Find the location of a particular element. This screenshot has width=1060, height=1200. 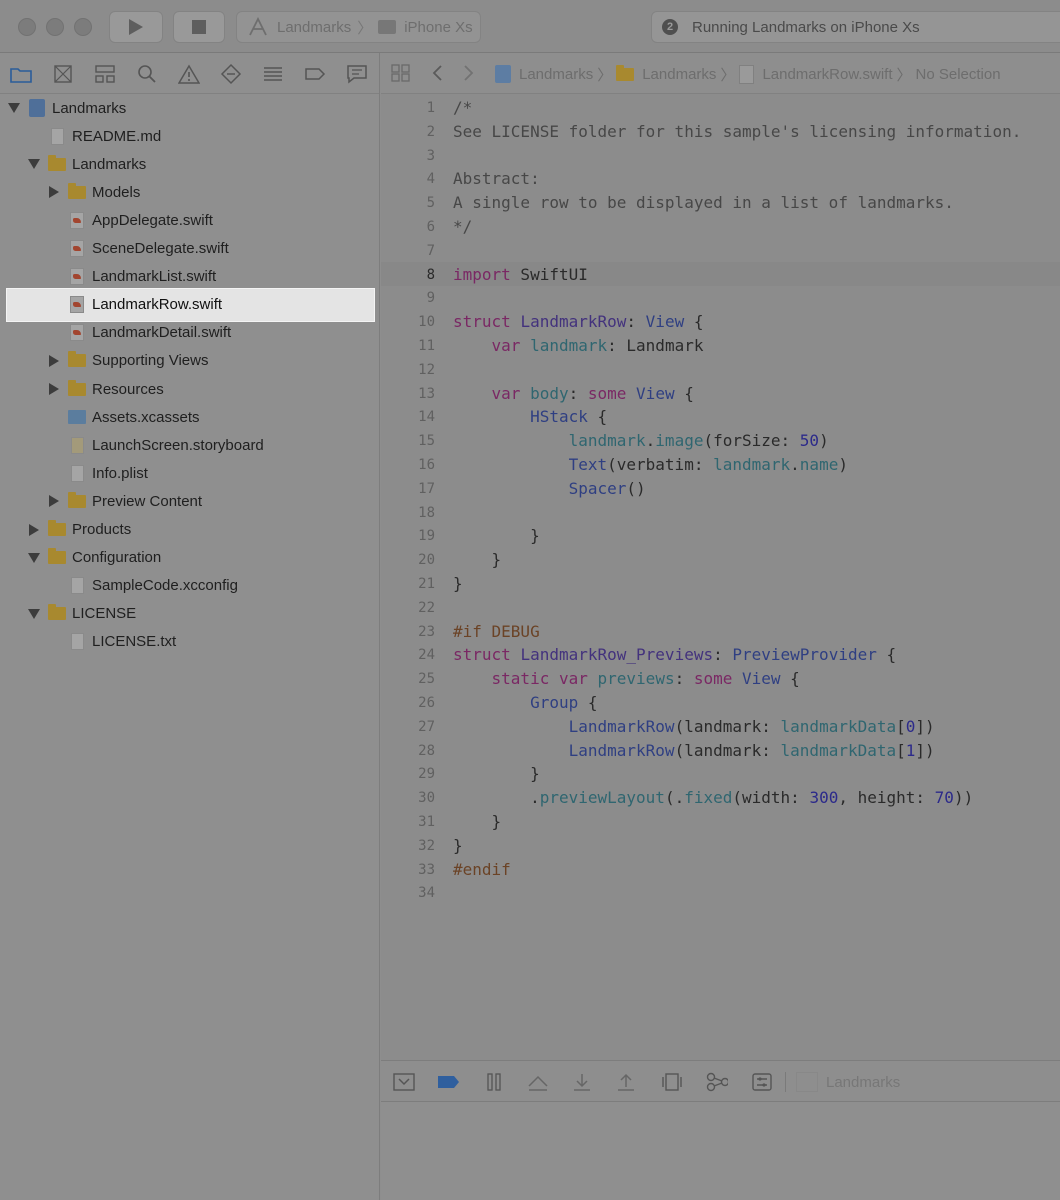

code-line: 32} is located at coordinates (720, 846).